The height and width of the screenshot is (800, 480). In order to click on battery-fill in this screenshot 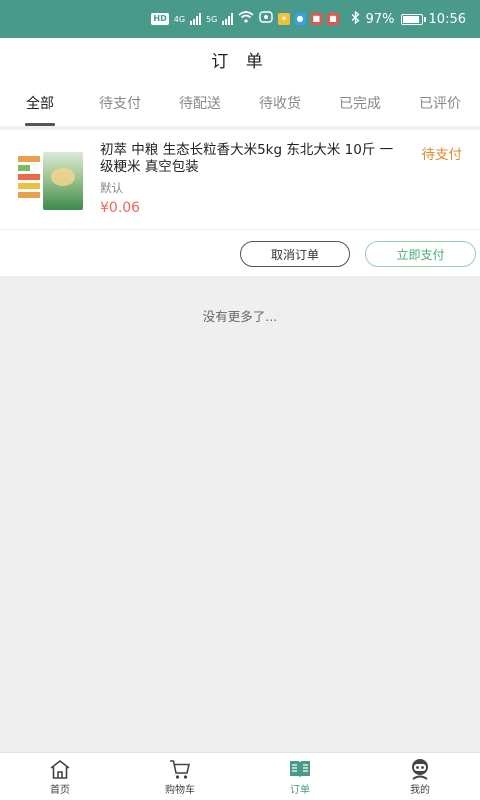, I will do `click(410, 19)`.